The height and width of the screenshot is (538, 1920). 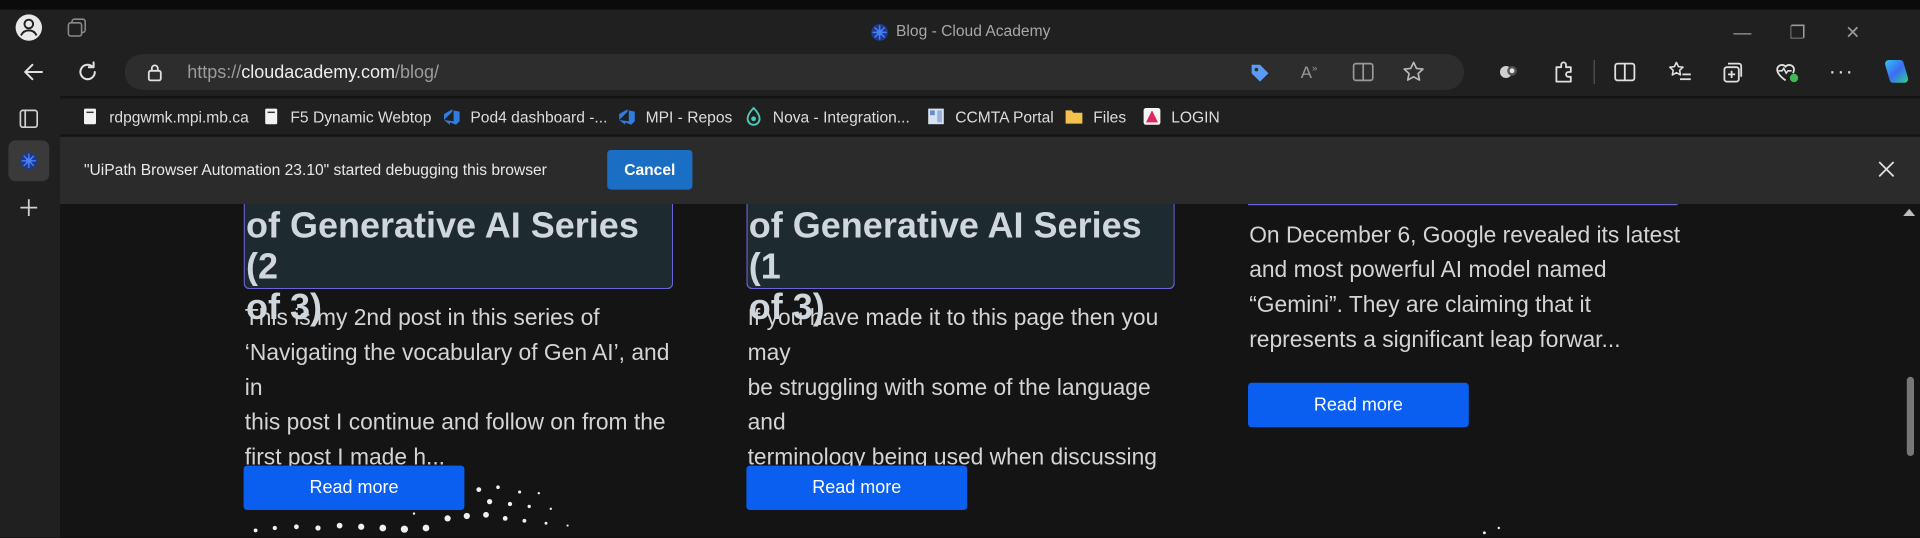 I want to click on post-title-box: of Generative AI Series (2 of 3), so click(x=458, y=266).